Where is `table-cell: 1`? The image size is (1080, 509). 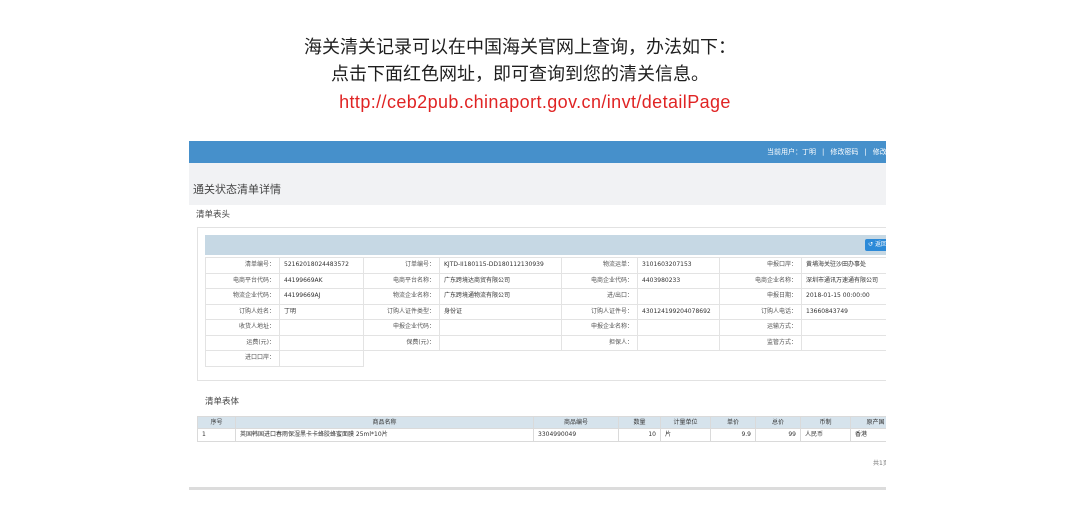
table-cell: 1 is located at coordinates (217, 435).